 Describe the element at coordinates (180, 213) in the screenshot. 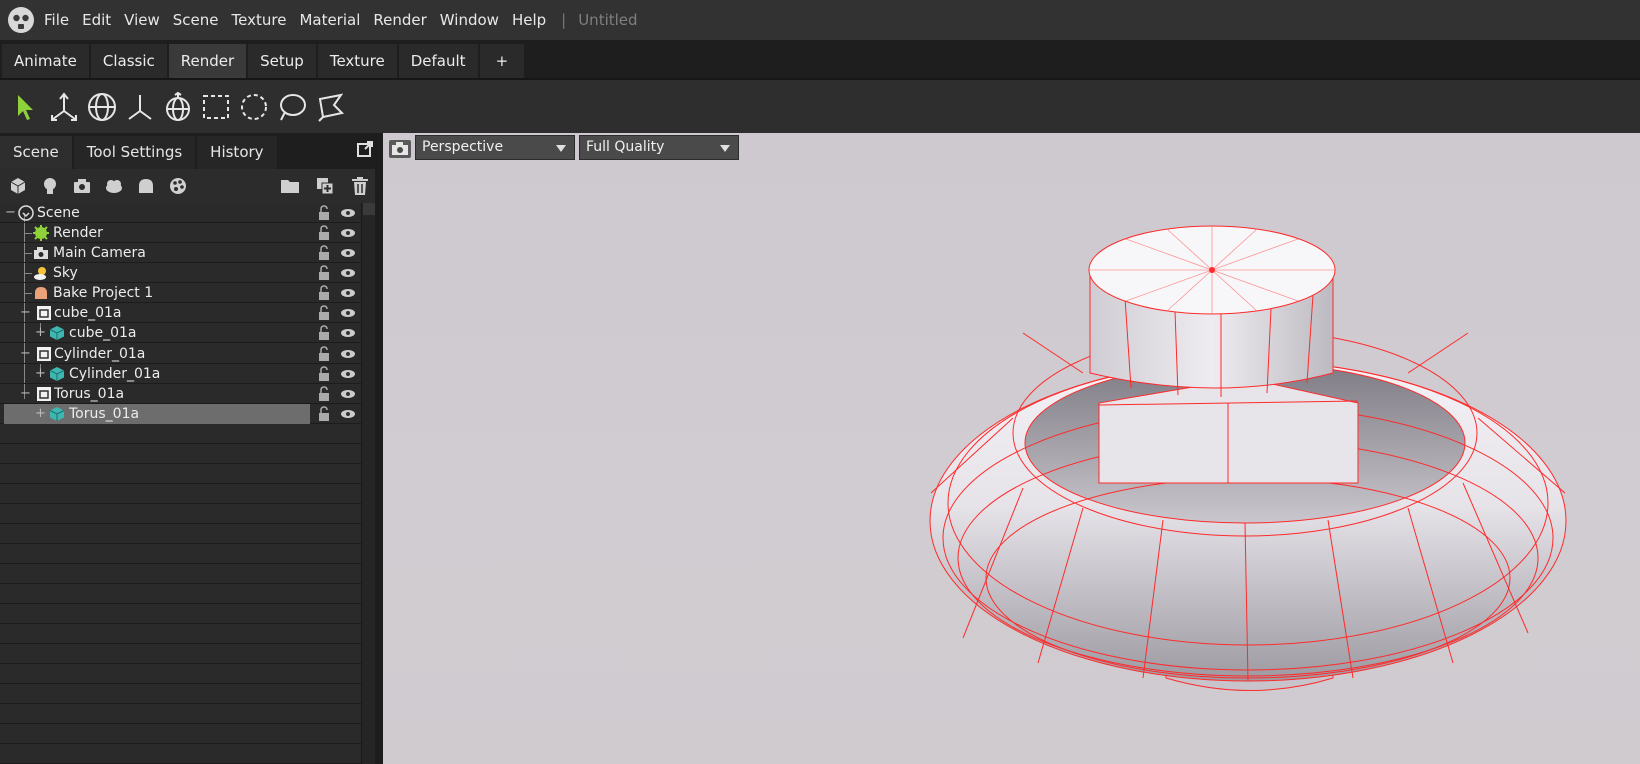

I see `tree-row-scene: − Scene` at that location.